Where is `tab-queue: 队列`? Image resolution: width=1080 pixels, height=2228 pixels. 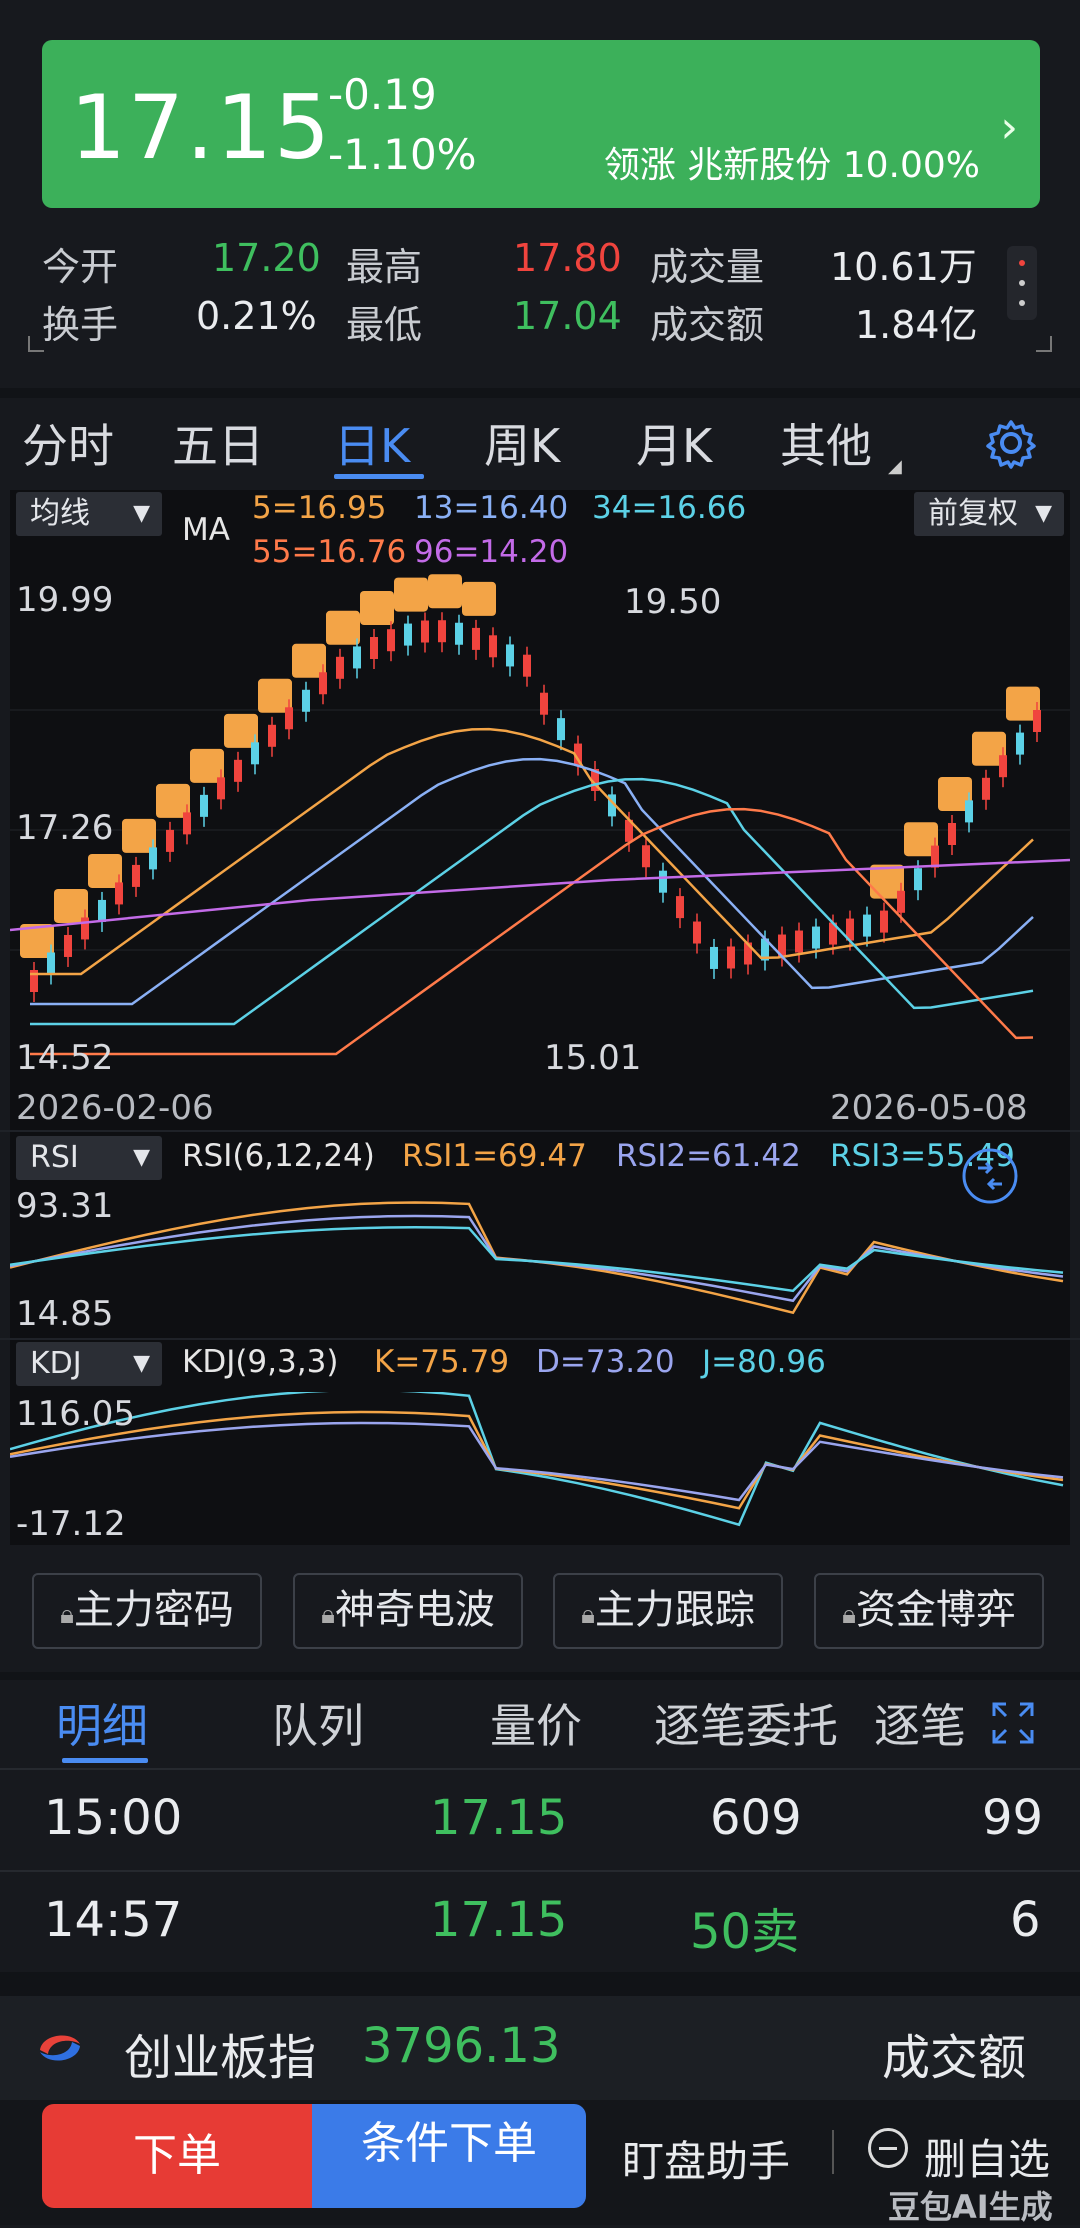 tab-queue: 队列 is located at coordinates (318, 1723).